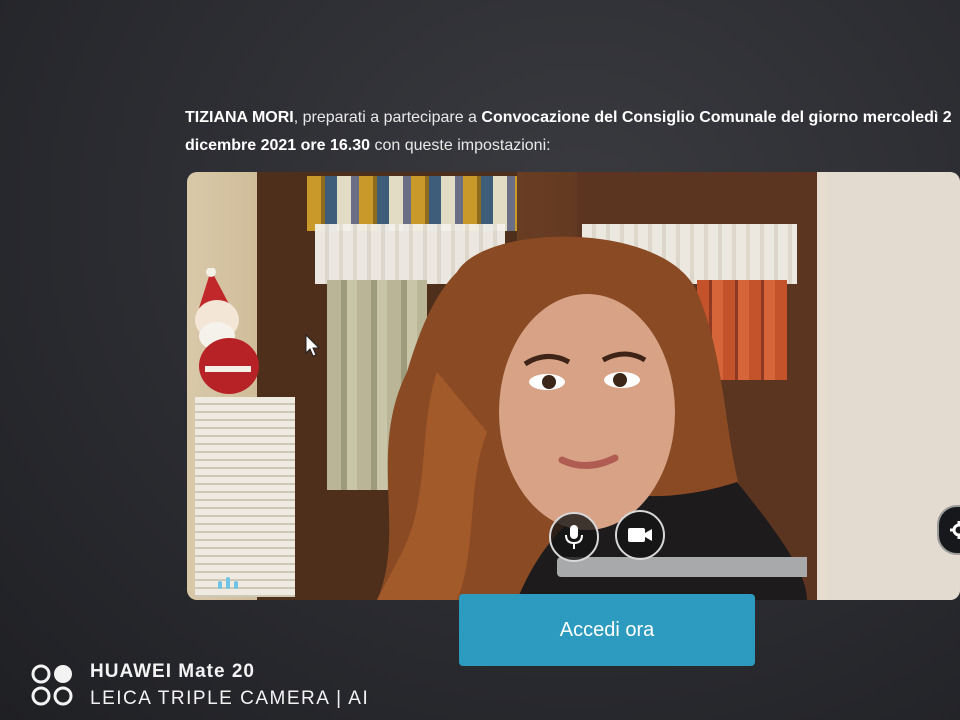 The image size is (960, 720). What do you see at coordinates (607, 630) in the screenshot?
I see `join-now-button: Accedi ora` at bounding box center [607, 630].